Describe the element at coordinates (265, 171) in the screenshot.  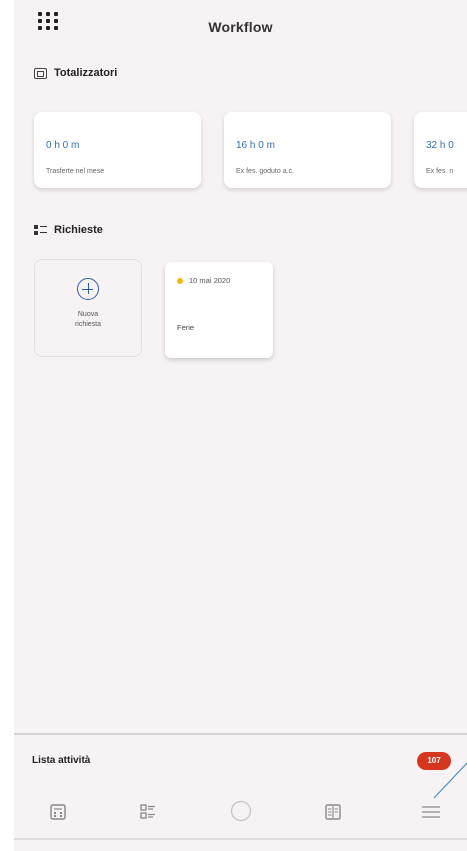
I see `totalizzatore-label: Ex fes. goduto a.c.` at that location.